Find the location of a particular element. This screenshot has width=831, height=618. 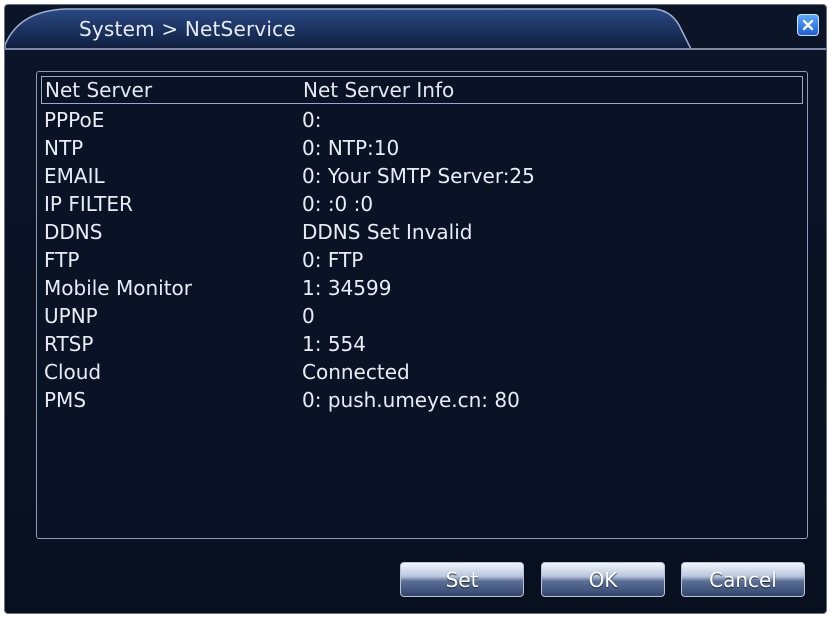

row-info: 0: Your SMTP Server:25 is located at coordinates (418, 176).